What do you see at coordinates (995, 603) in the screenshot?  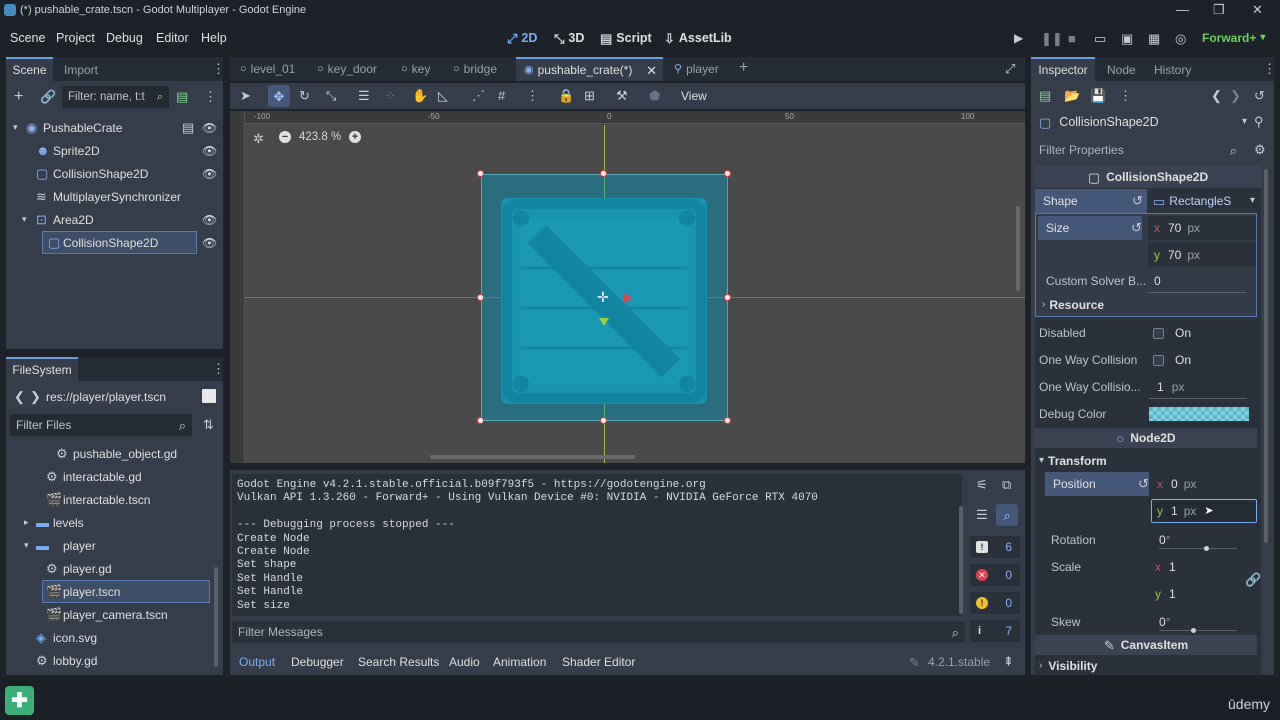 I see `filter-warnings-button: ! 0` at bounding box center [995, 603].